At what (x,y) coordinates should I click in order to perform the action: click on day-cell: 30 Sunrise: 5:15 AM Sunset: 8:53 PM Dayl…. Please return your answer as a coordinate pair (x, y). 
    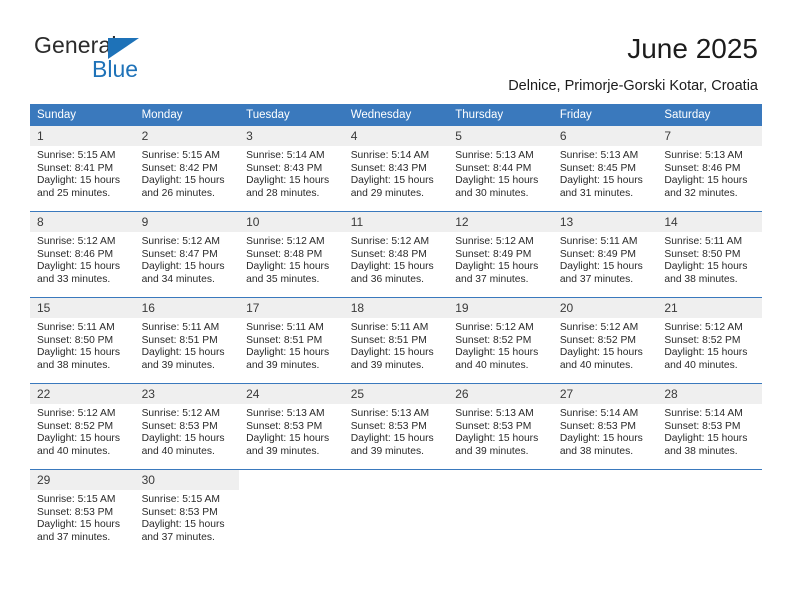
    Looking at the image, I should click on (187, 512).